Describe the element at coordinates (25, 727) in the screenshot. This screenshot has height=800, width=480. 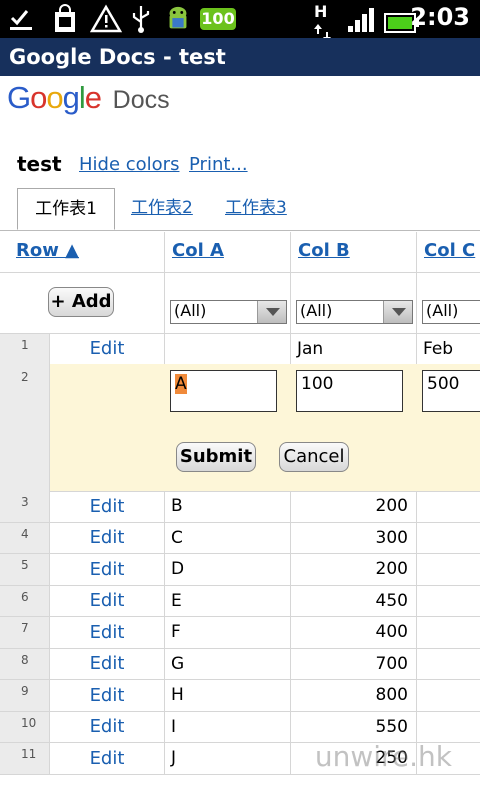
I see `row-number: 10` at that location.